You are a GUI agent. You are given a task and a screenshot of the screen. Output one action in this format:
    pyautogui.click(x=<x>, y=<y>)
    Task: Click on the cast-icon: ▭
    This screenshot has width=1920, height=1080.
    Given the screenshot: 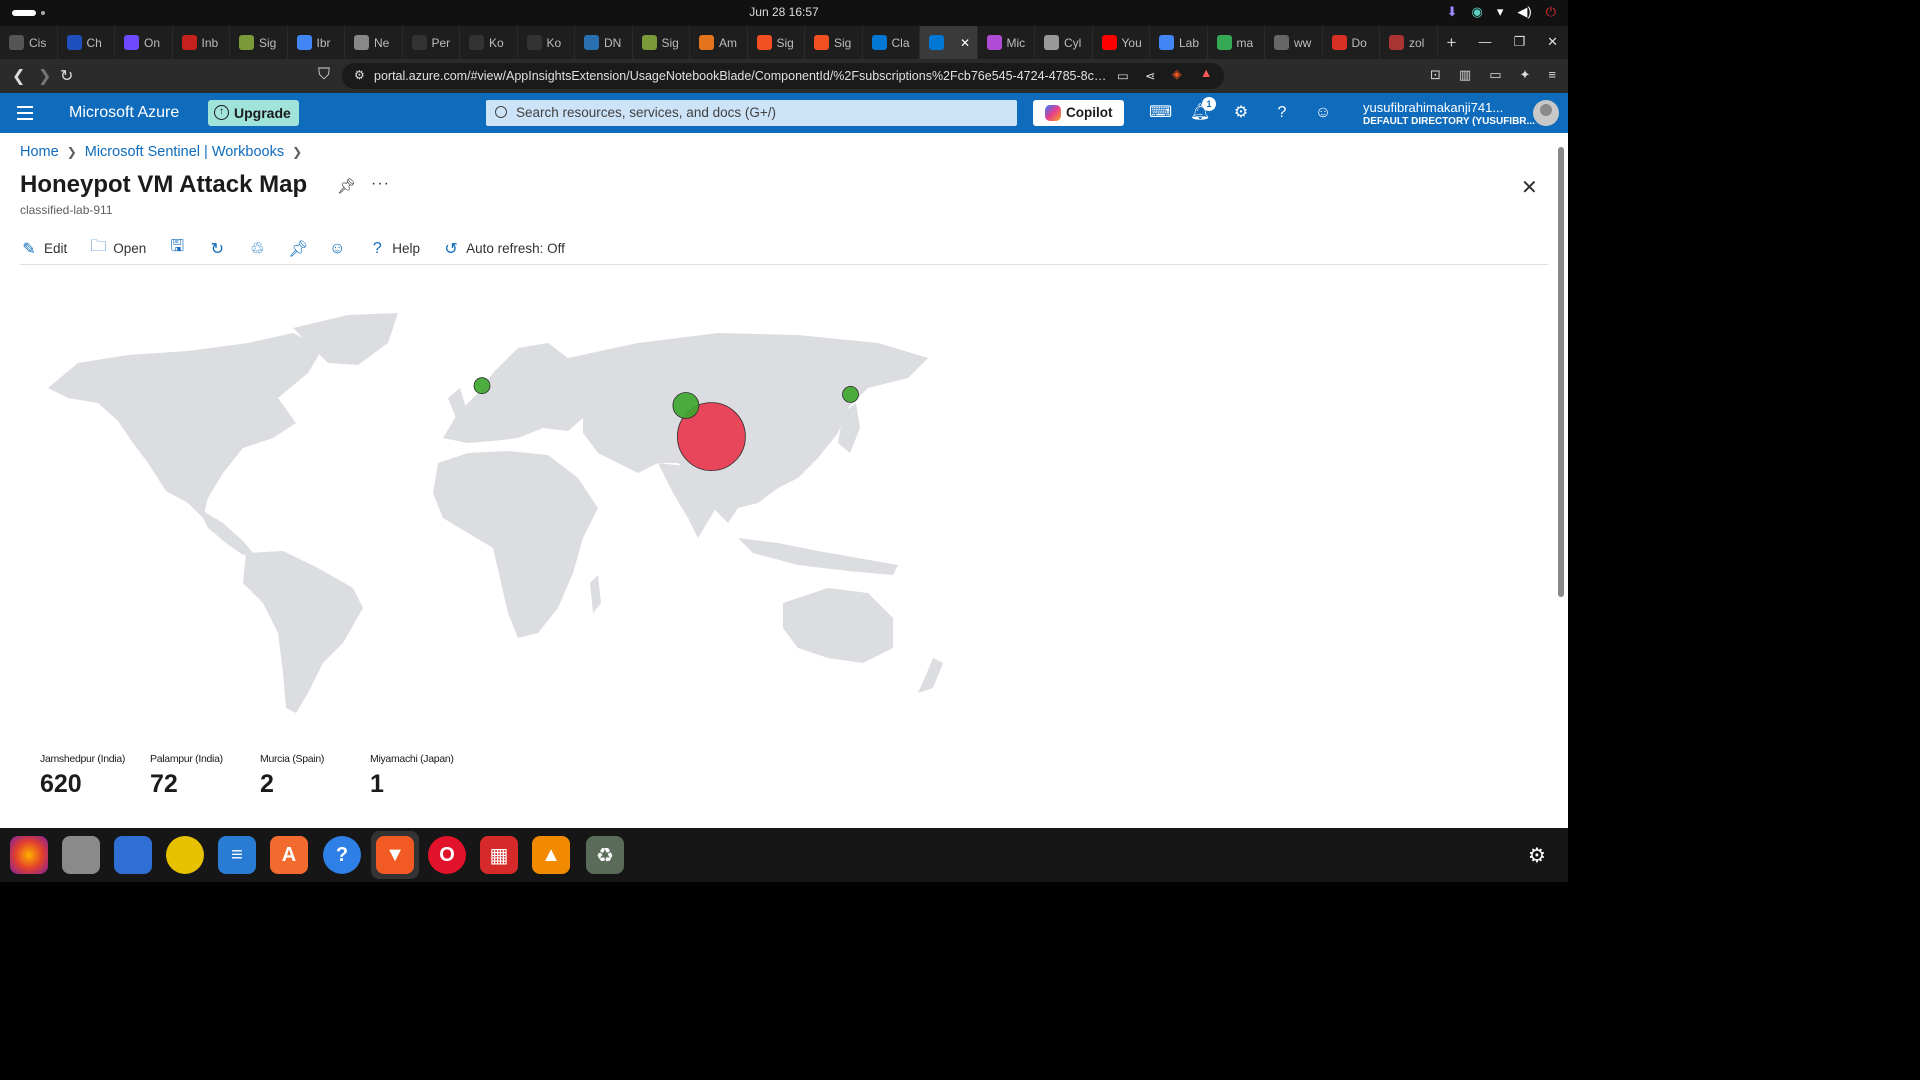 What is the action you would take?
    pyautogui.click(x=1123, y=75)
    